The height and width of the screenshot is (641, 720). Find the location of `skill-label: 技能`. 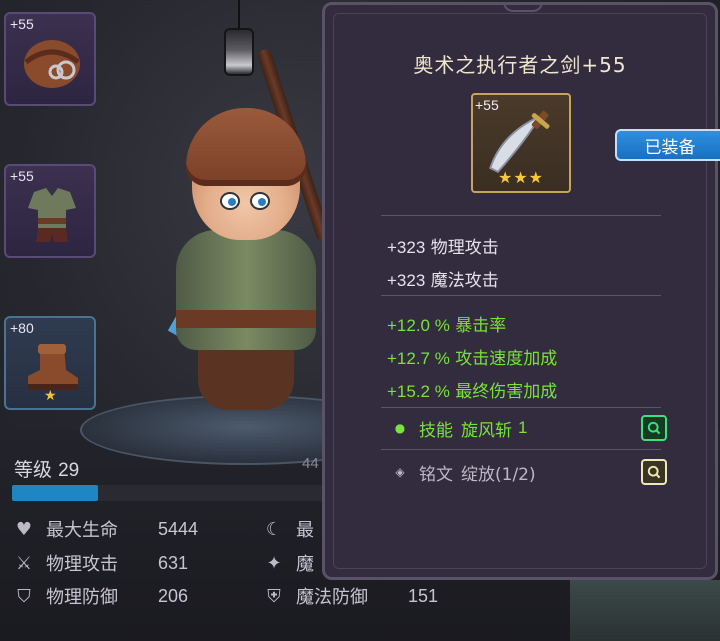

skill-label: 技能 is located at coordinates (436, 430).